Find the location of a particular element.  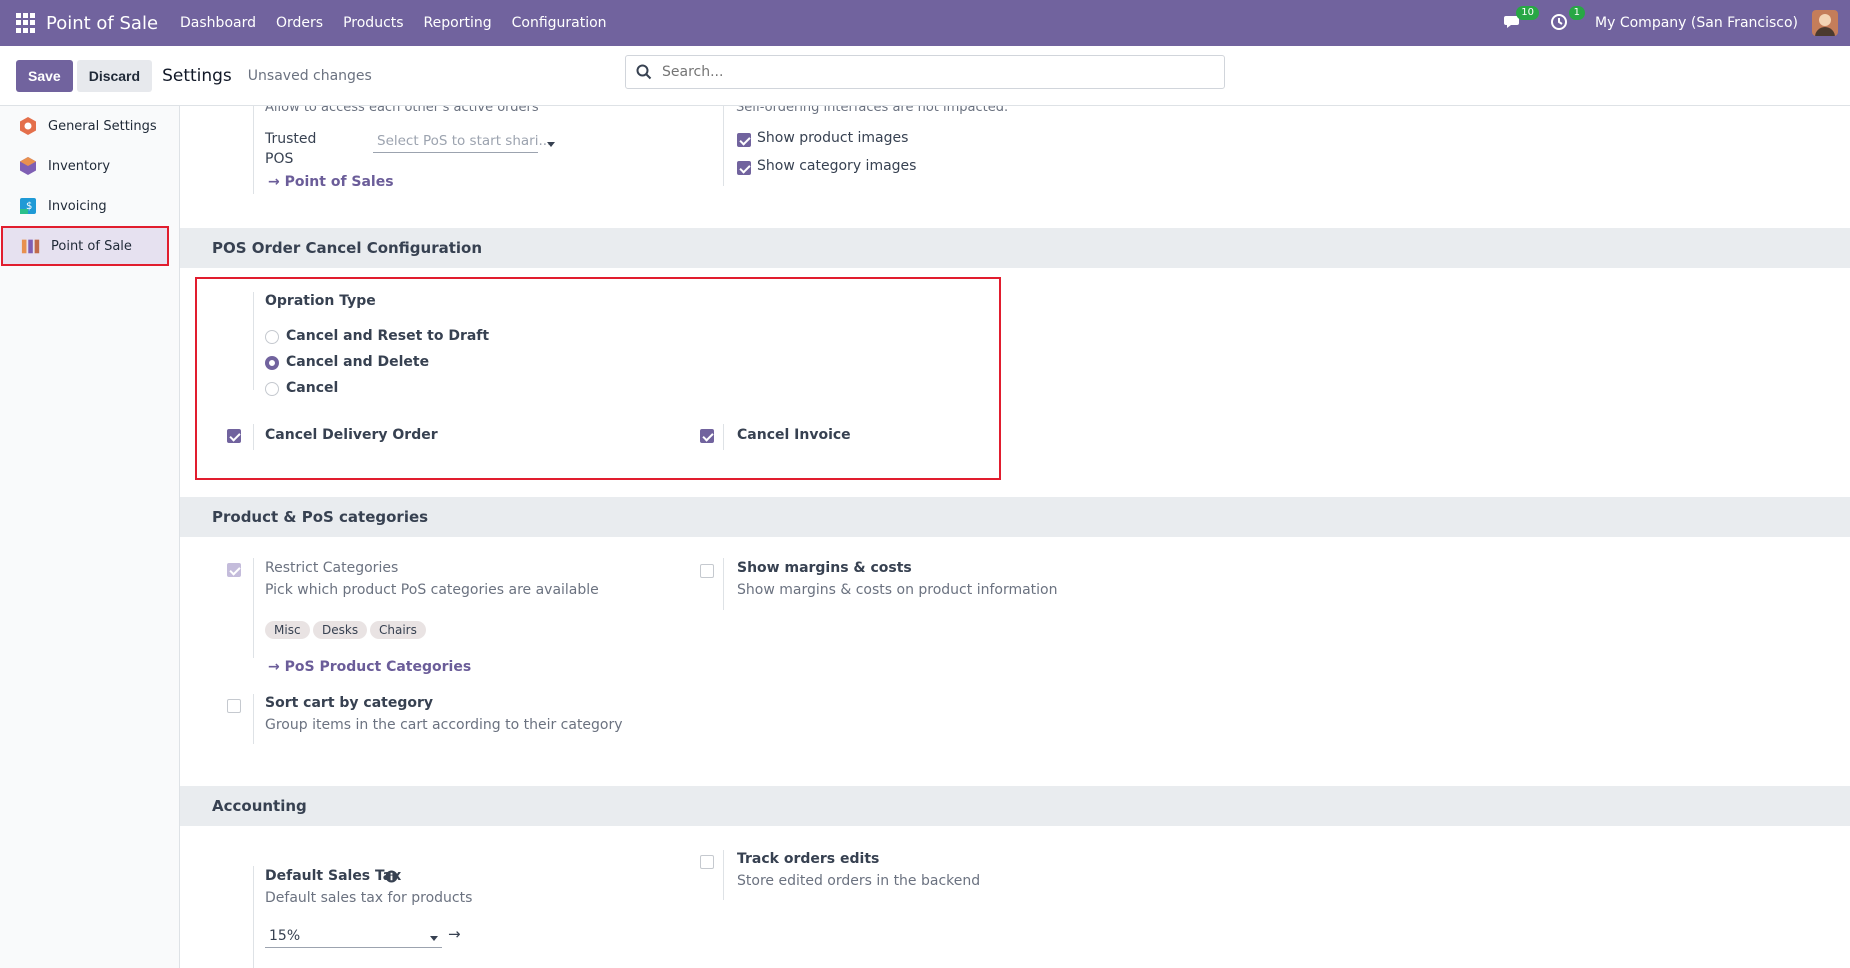

sidebar-item-invoicing: $ Invoicing is located at coordinates (89, 206).